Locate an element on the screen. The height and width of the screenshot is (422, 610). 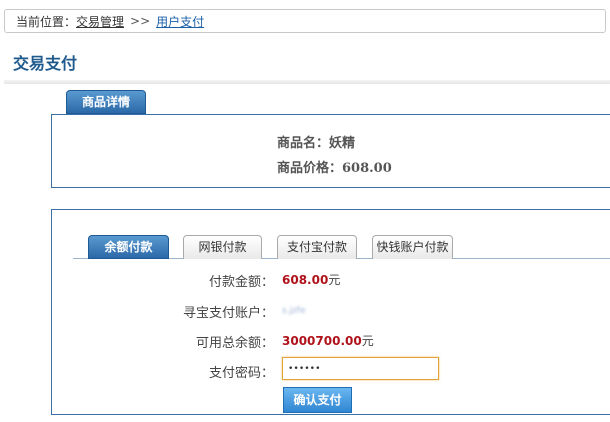
product-name-row: 商品名：妖精 is located at coordinates (316, 141).